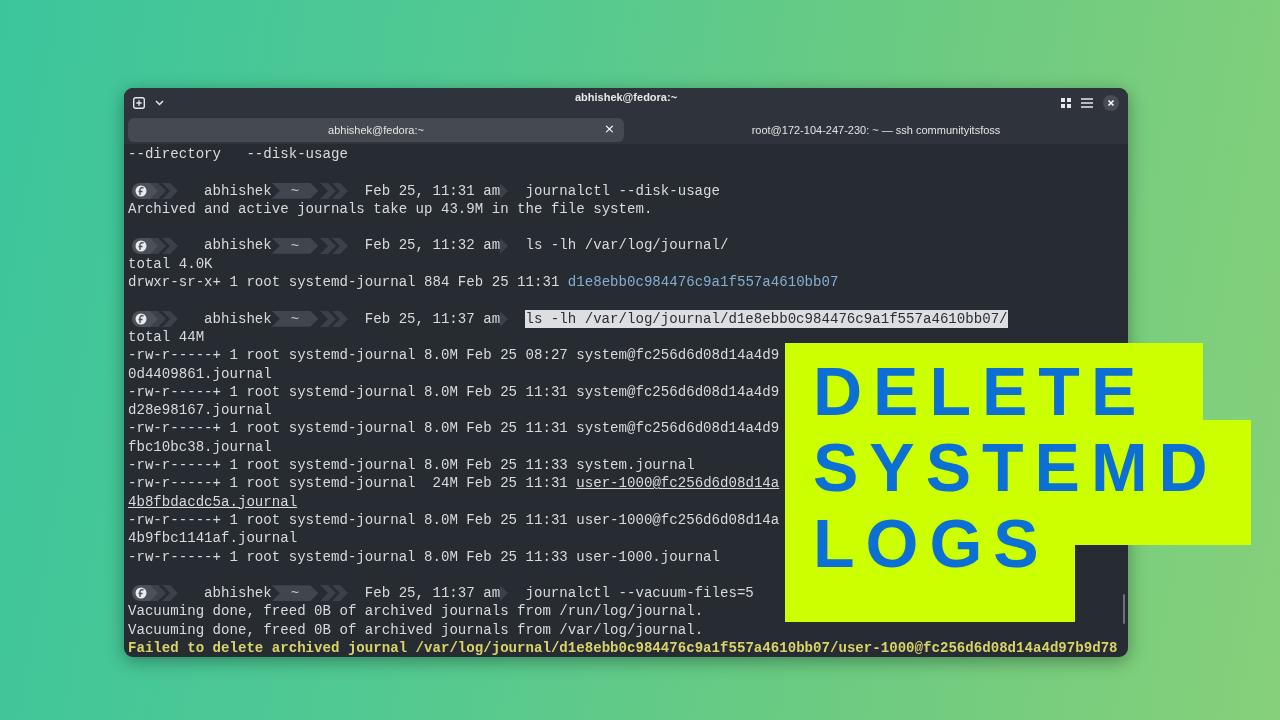  Describe the element at coordinates (623, 648) in the screenshot. I see `error-text: Failed to delete archived journal /var/log/journal/d1e8ebb0c984476c9a1f557a4610bb07/user-1000@fc256d6d08d14a4d97b9d78` at that location.